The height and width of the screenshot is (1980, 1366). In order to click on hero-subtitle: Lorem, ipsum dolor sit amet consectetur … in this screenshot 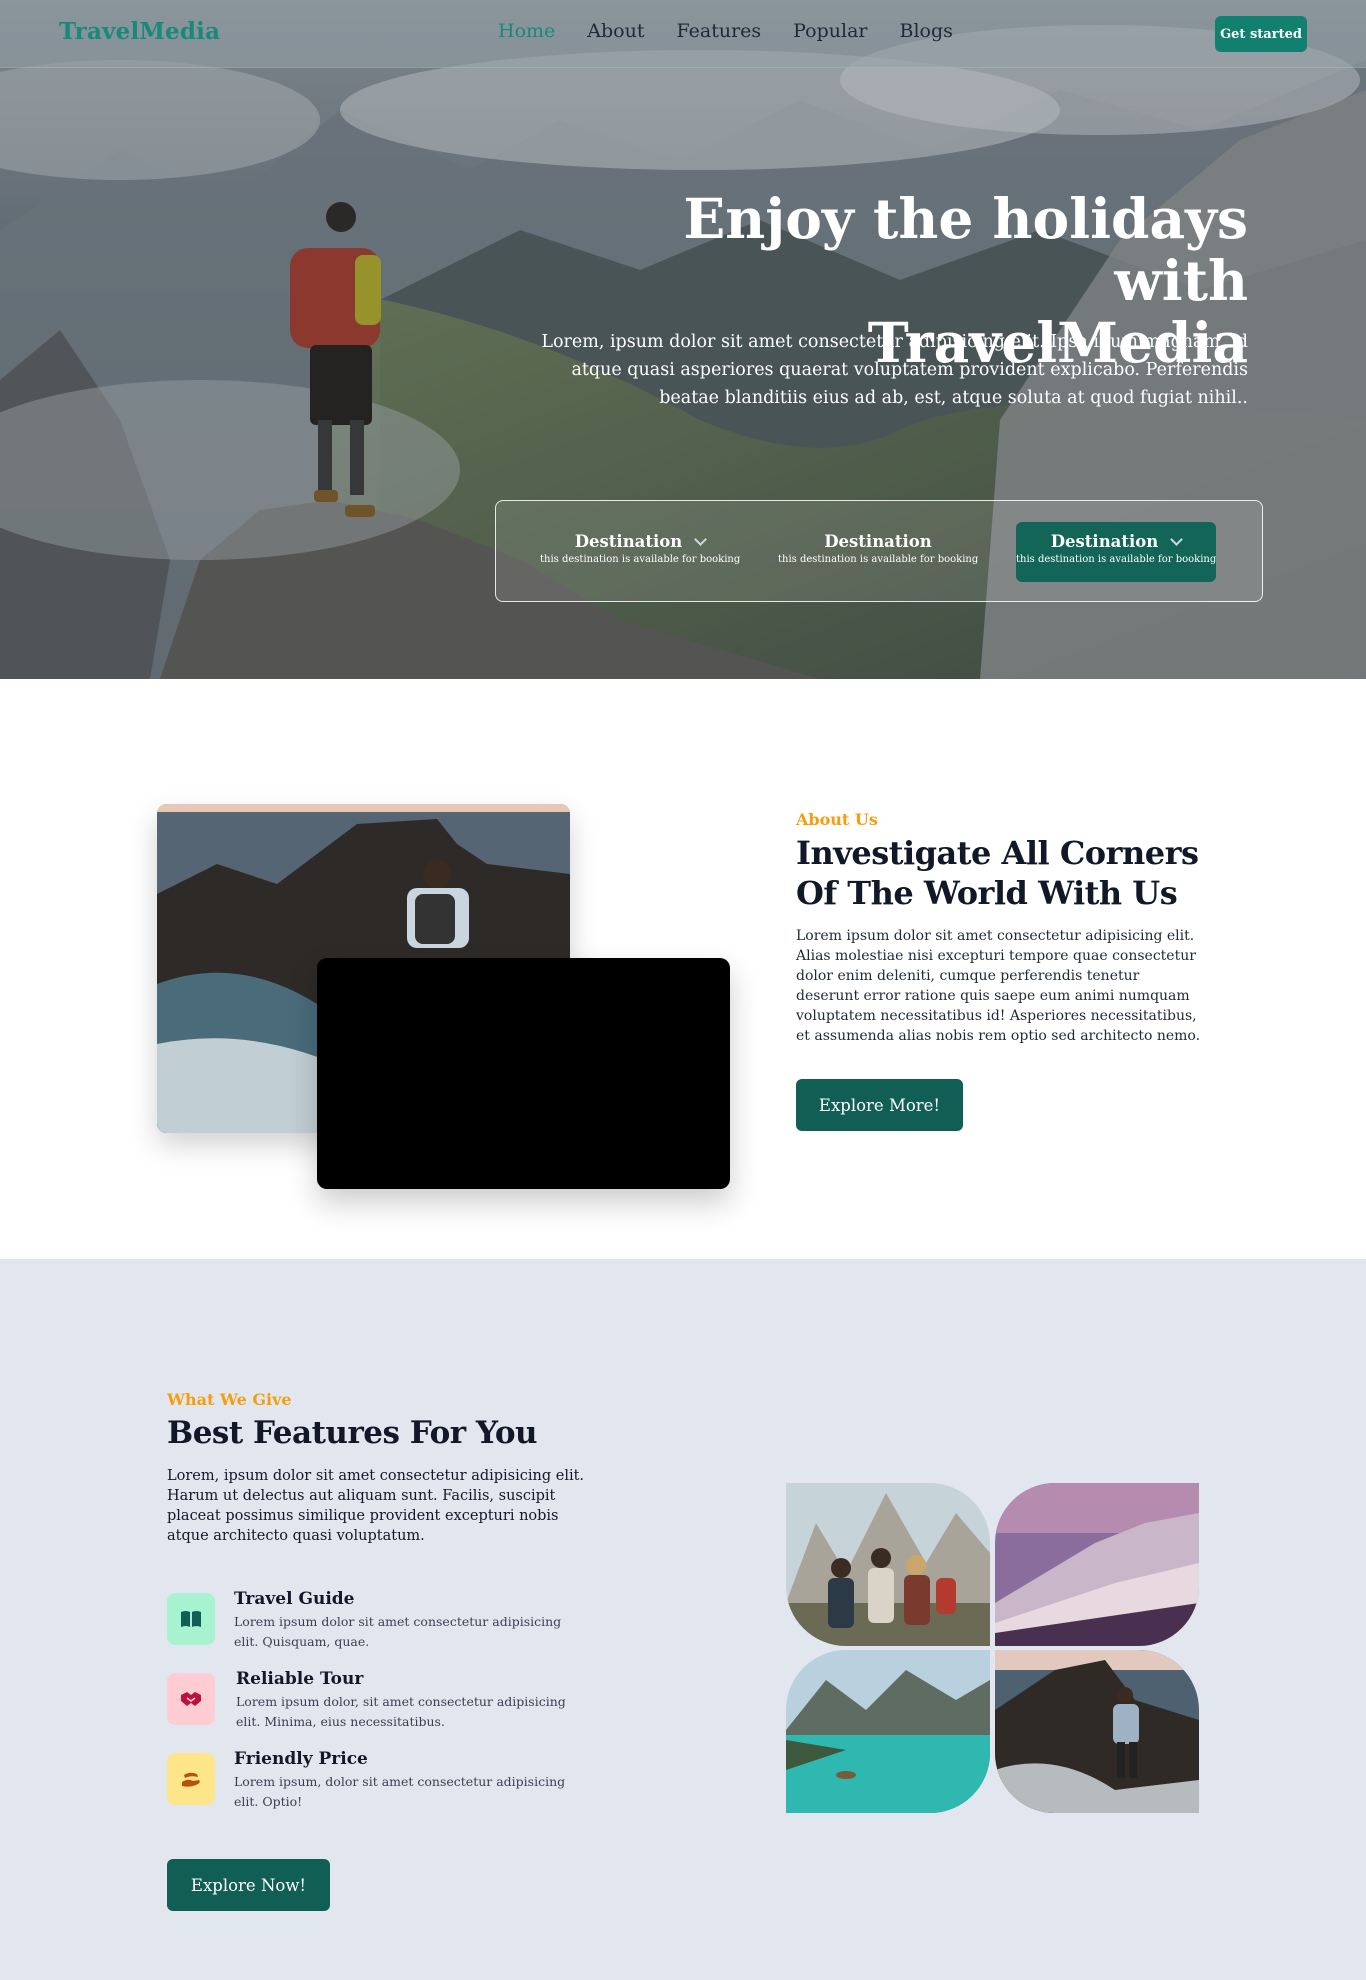, I will do `click(894, 370)`.